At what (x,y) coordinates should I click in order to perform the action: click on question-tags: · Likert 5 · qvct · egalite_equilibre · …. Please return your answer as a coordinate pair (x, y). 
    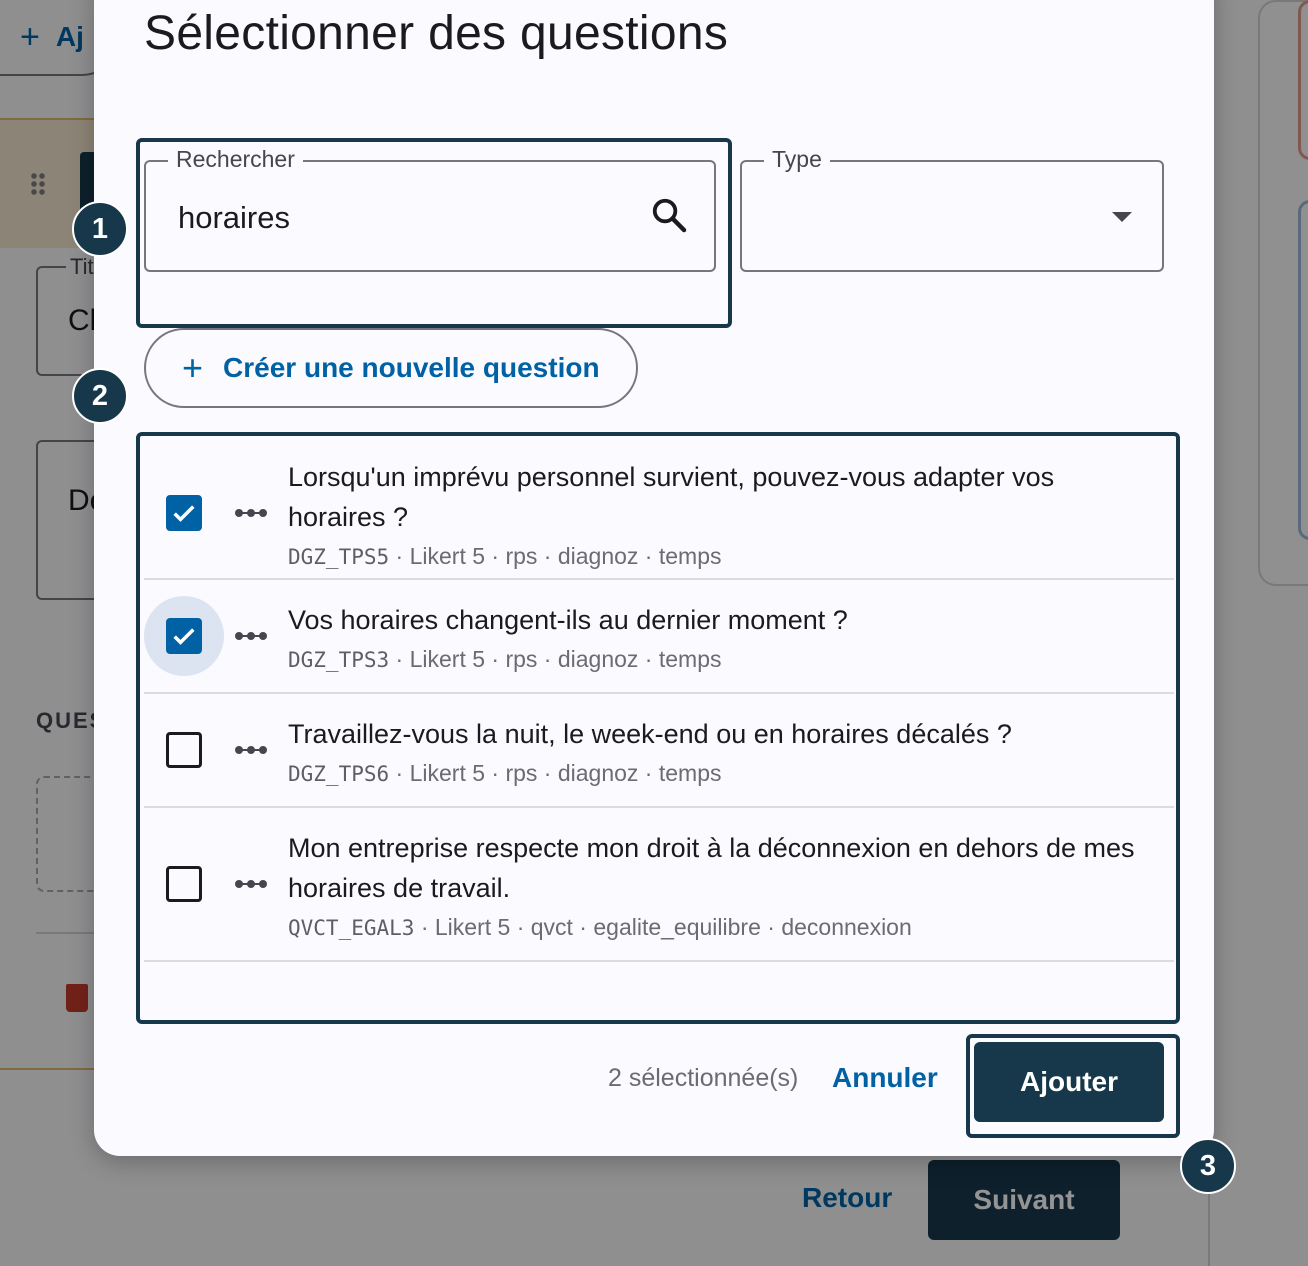
    Looking at the image, I should click on (663, 926).